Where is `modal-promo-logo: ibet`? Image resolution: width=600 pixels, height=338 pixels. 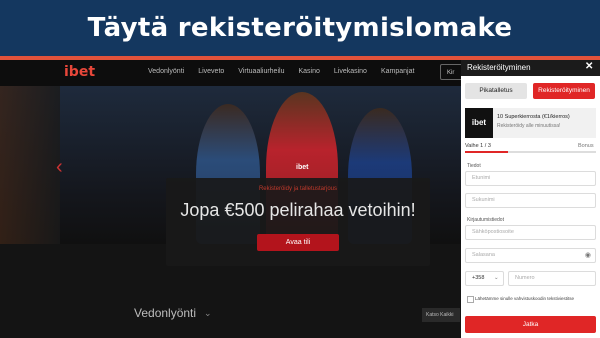
modal-promo-logo: ibet is located at coordinates (479, 123).